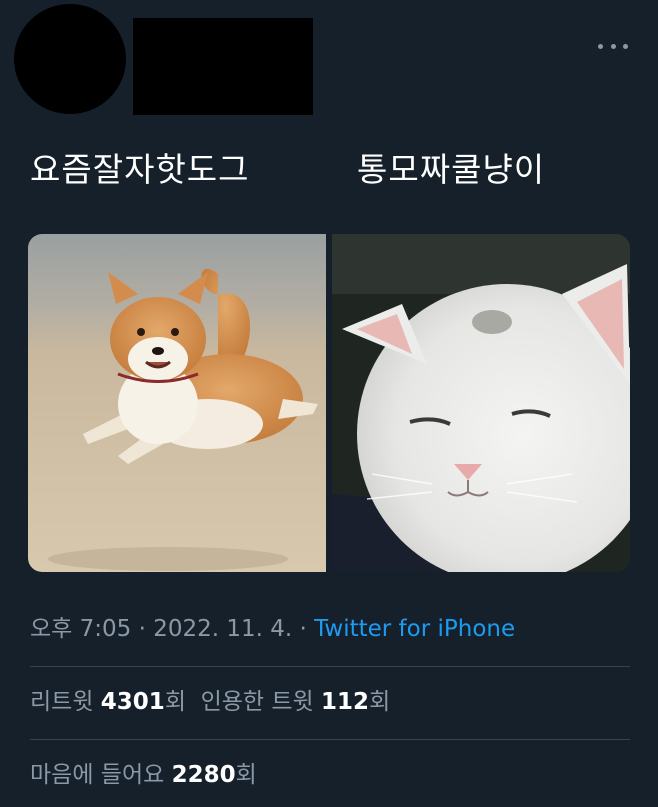  Describe the element at coordinates (140, 169) in the screenshot. I see `tweet-text-left: 요즘잘자핫도그` at that location.